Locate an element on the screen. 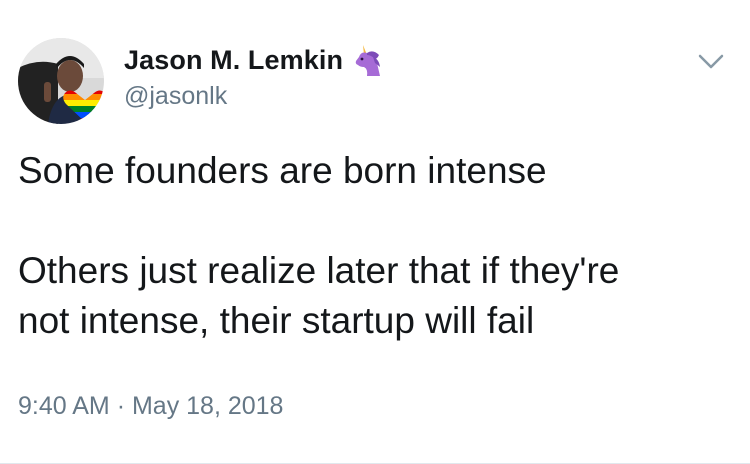 This screenshot has height=464, width=750. tweet-timestamp: 9:40 AM · May 18, 2018 is located at coordinates (150, 406).